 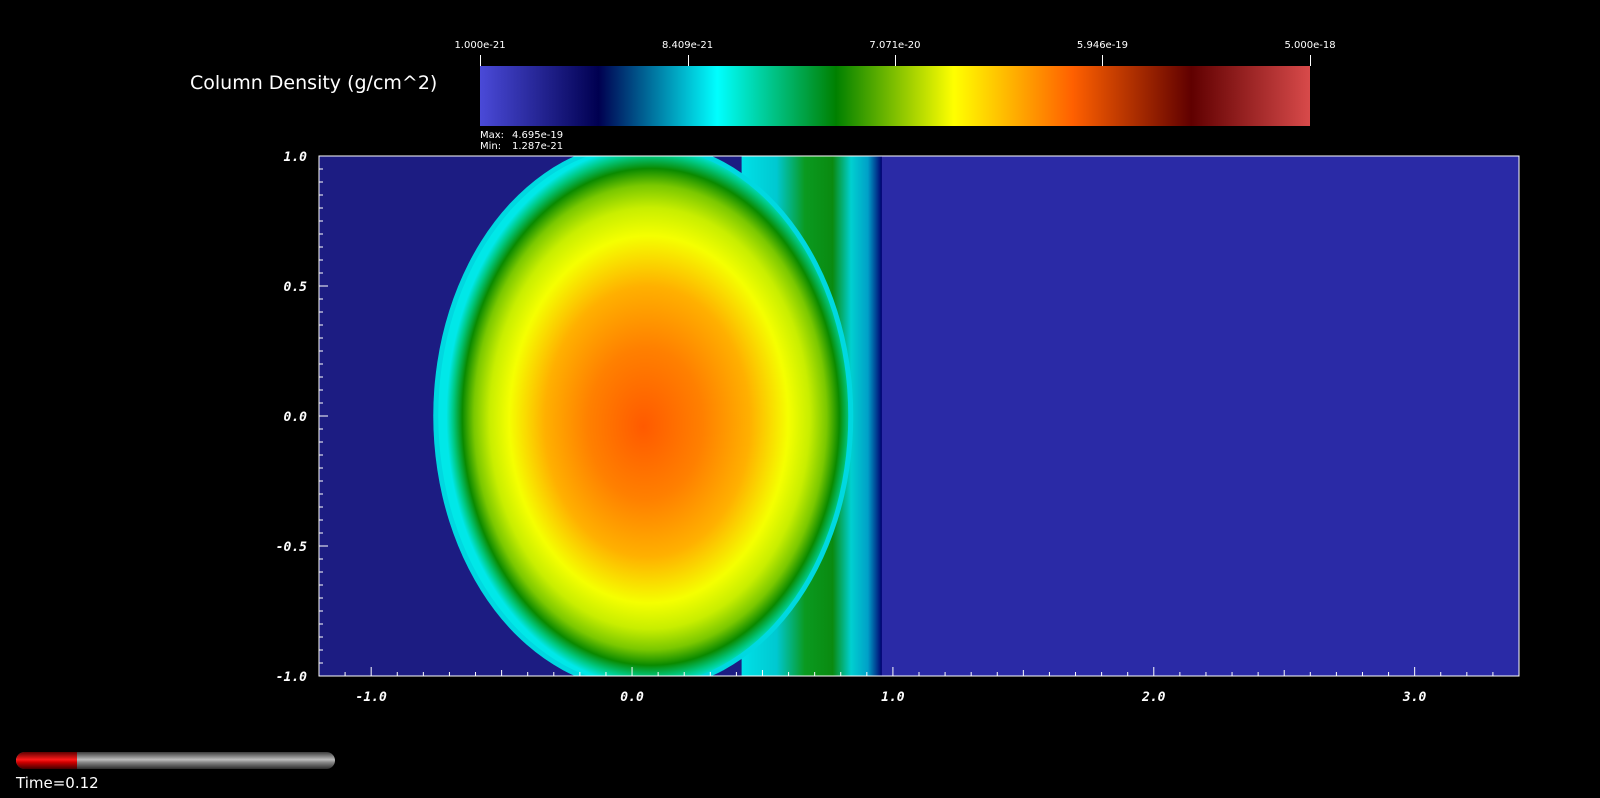 I want to click on x-tick-label: -1.0, so click(x=371, y=697).